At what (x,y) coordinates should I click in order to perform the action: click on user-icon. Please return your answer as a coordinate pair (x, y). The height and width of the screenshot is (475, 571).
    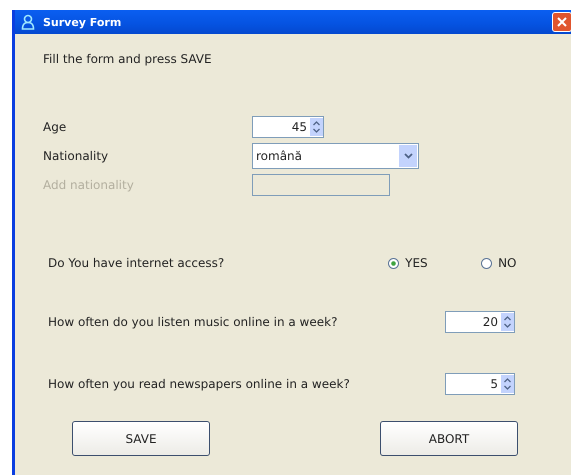
    Looking at the image, I should click on (28, 22).